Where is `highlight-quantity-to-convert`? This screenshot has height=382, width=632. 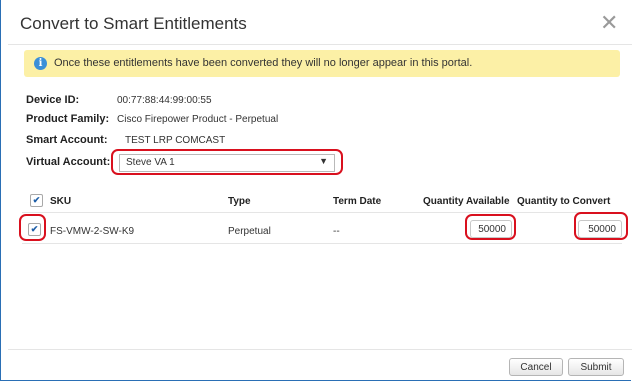
highlight-quantity-to-convert is located at coordinates (601, 226).